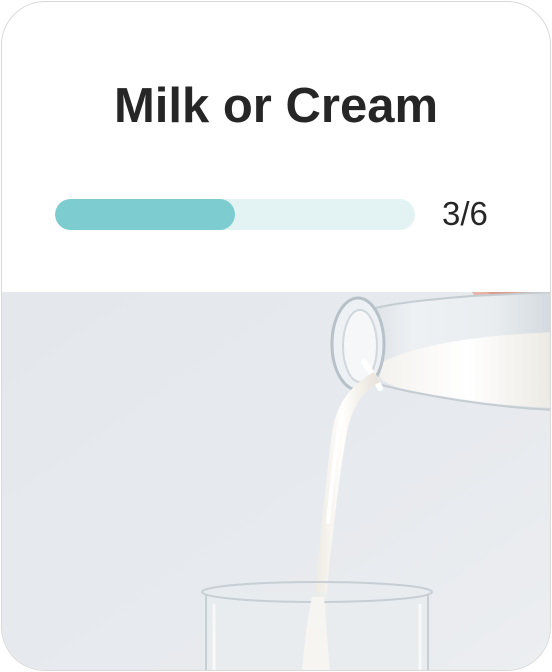 The image size is (552, 672). What do you see at coordinates (465, 213) in the screenshot?
I see `progress-count: 3/6` at bounding box center [465, 213].